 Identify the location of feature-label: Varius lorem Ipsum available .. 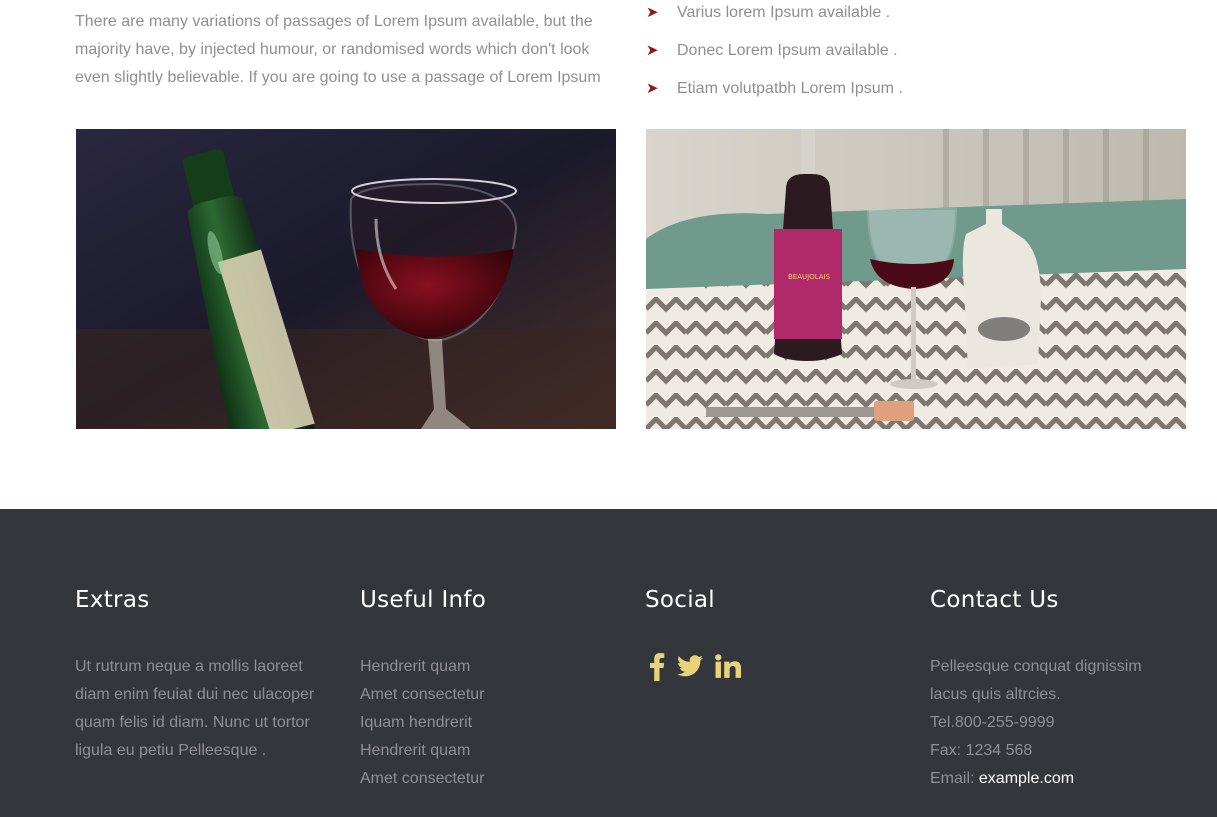
(784, 12).